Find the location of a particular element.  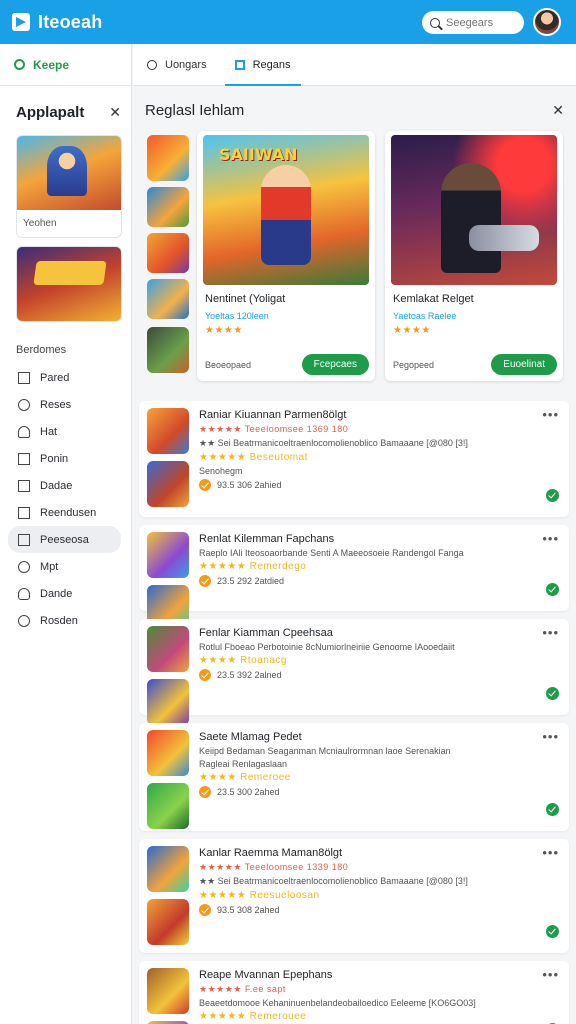

tab-search: Uongars is located at coordinates (177, 65).